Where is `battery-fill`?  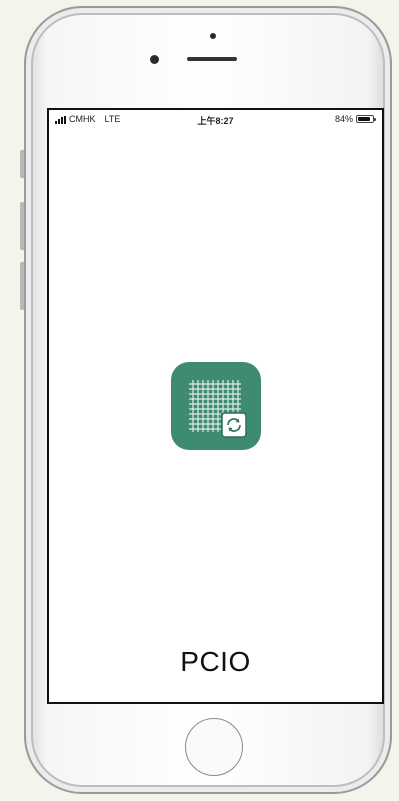 battery-fill is located at coordinates (364, 119).